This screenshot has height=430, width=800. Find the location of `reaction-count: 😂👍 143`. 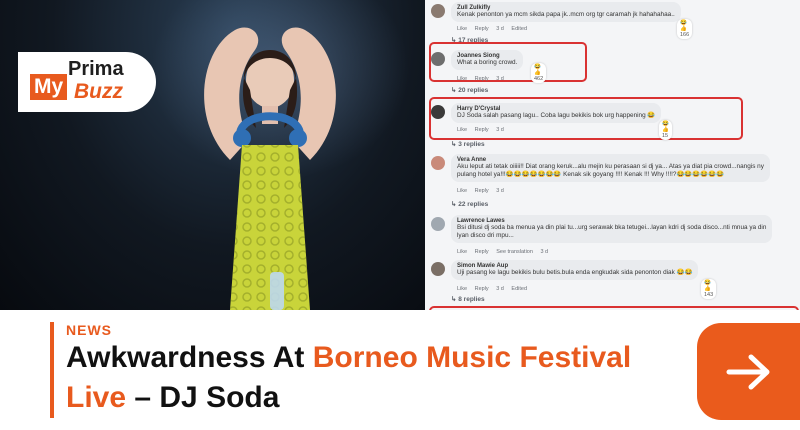

reaction-count: 😂👍 143 is located at coordinates (709, 289).